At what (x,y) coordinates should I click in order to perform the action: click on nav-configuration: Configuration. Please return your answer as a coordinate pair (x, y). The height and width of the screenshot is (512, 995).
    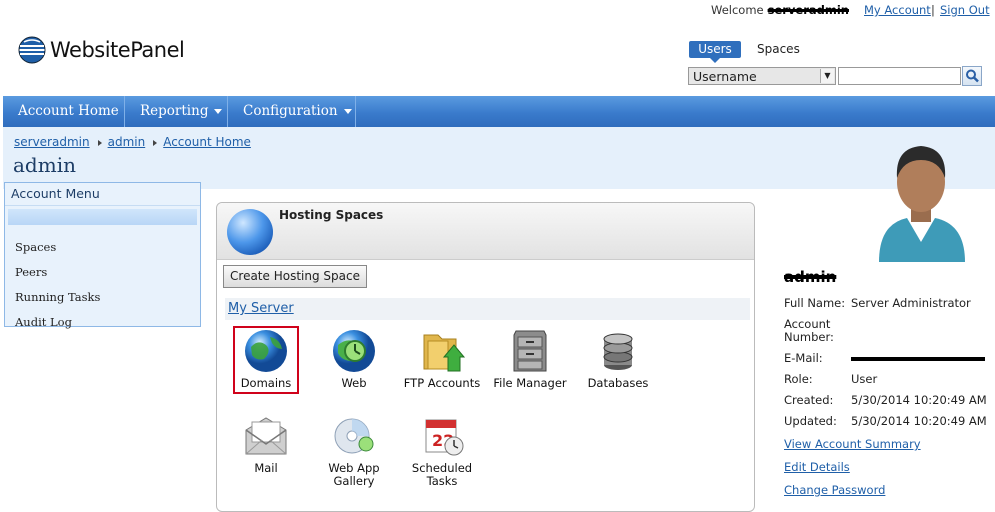
    Looking at the image, I should click on (297, 111).